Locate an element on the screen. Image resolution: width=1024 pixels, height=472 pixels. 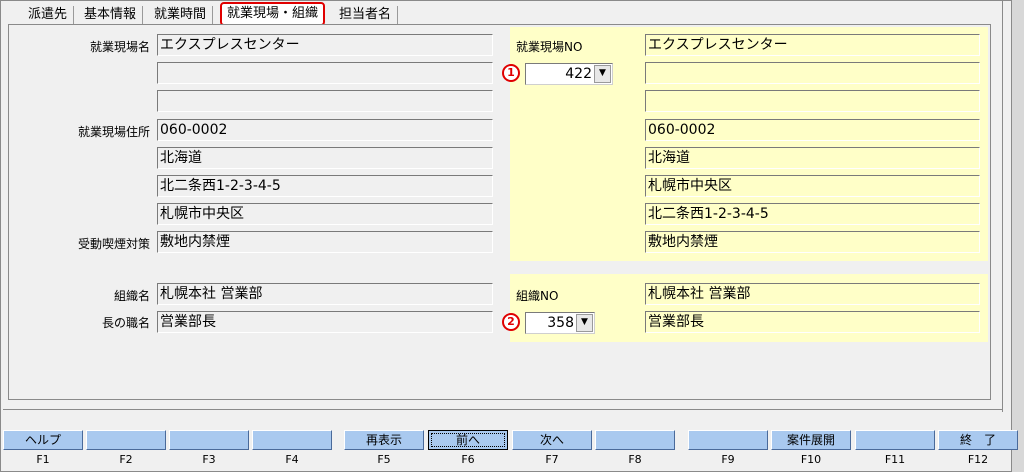
site-name-field: エクスプレスセンター is located at coordinates (325, 45).